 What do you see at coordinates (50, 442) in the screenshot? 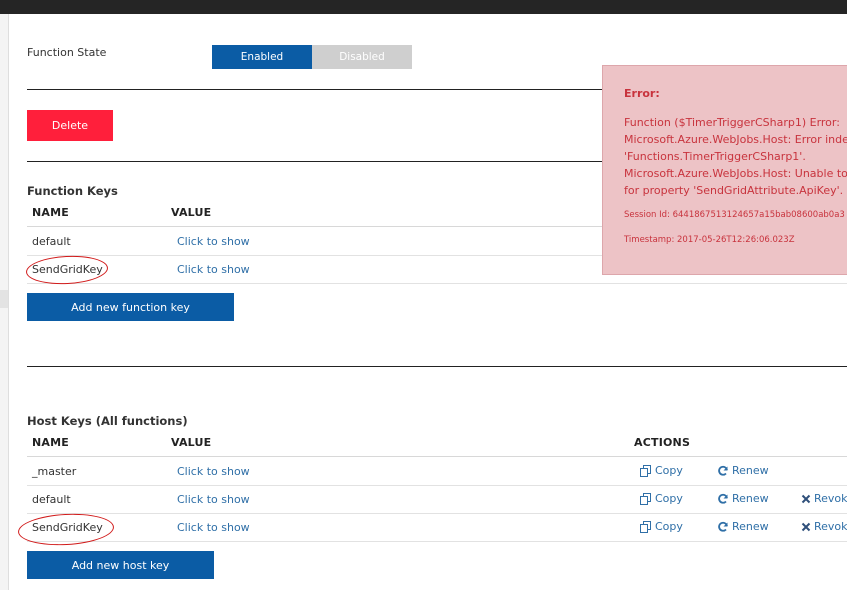
I see `host-keys-name-header: NAME` at bounding box center [50, 442].